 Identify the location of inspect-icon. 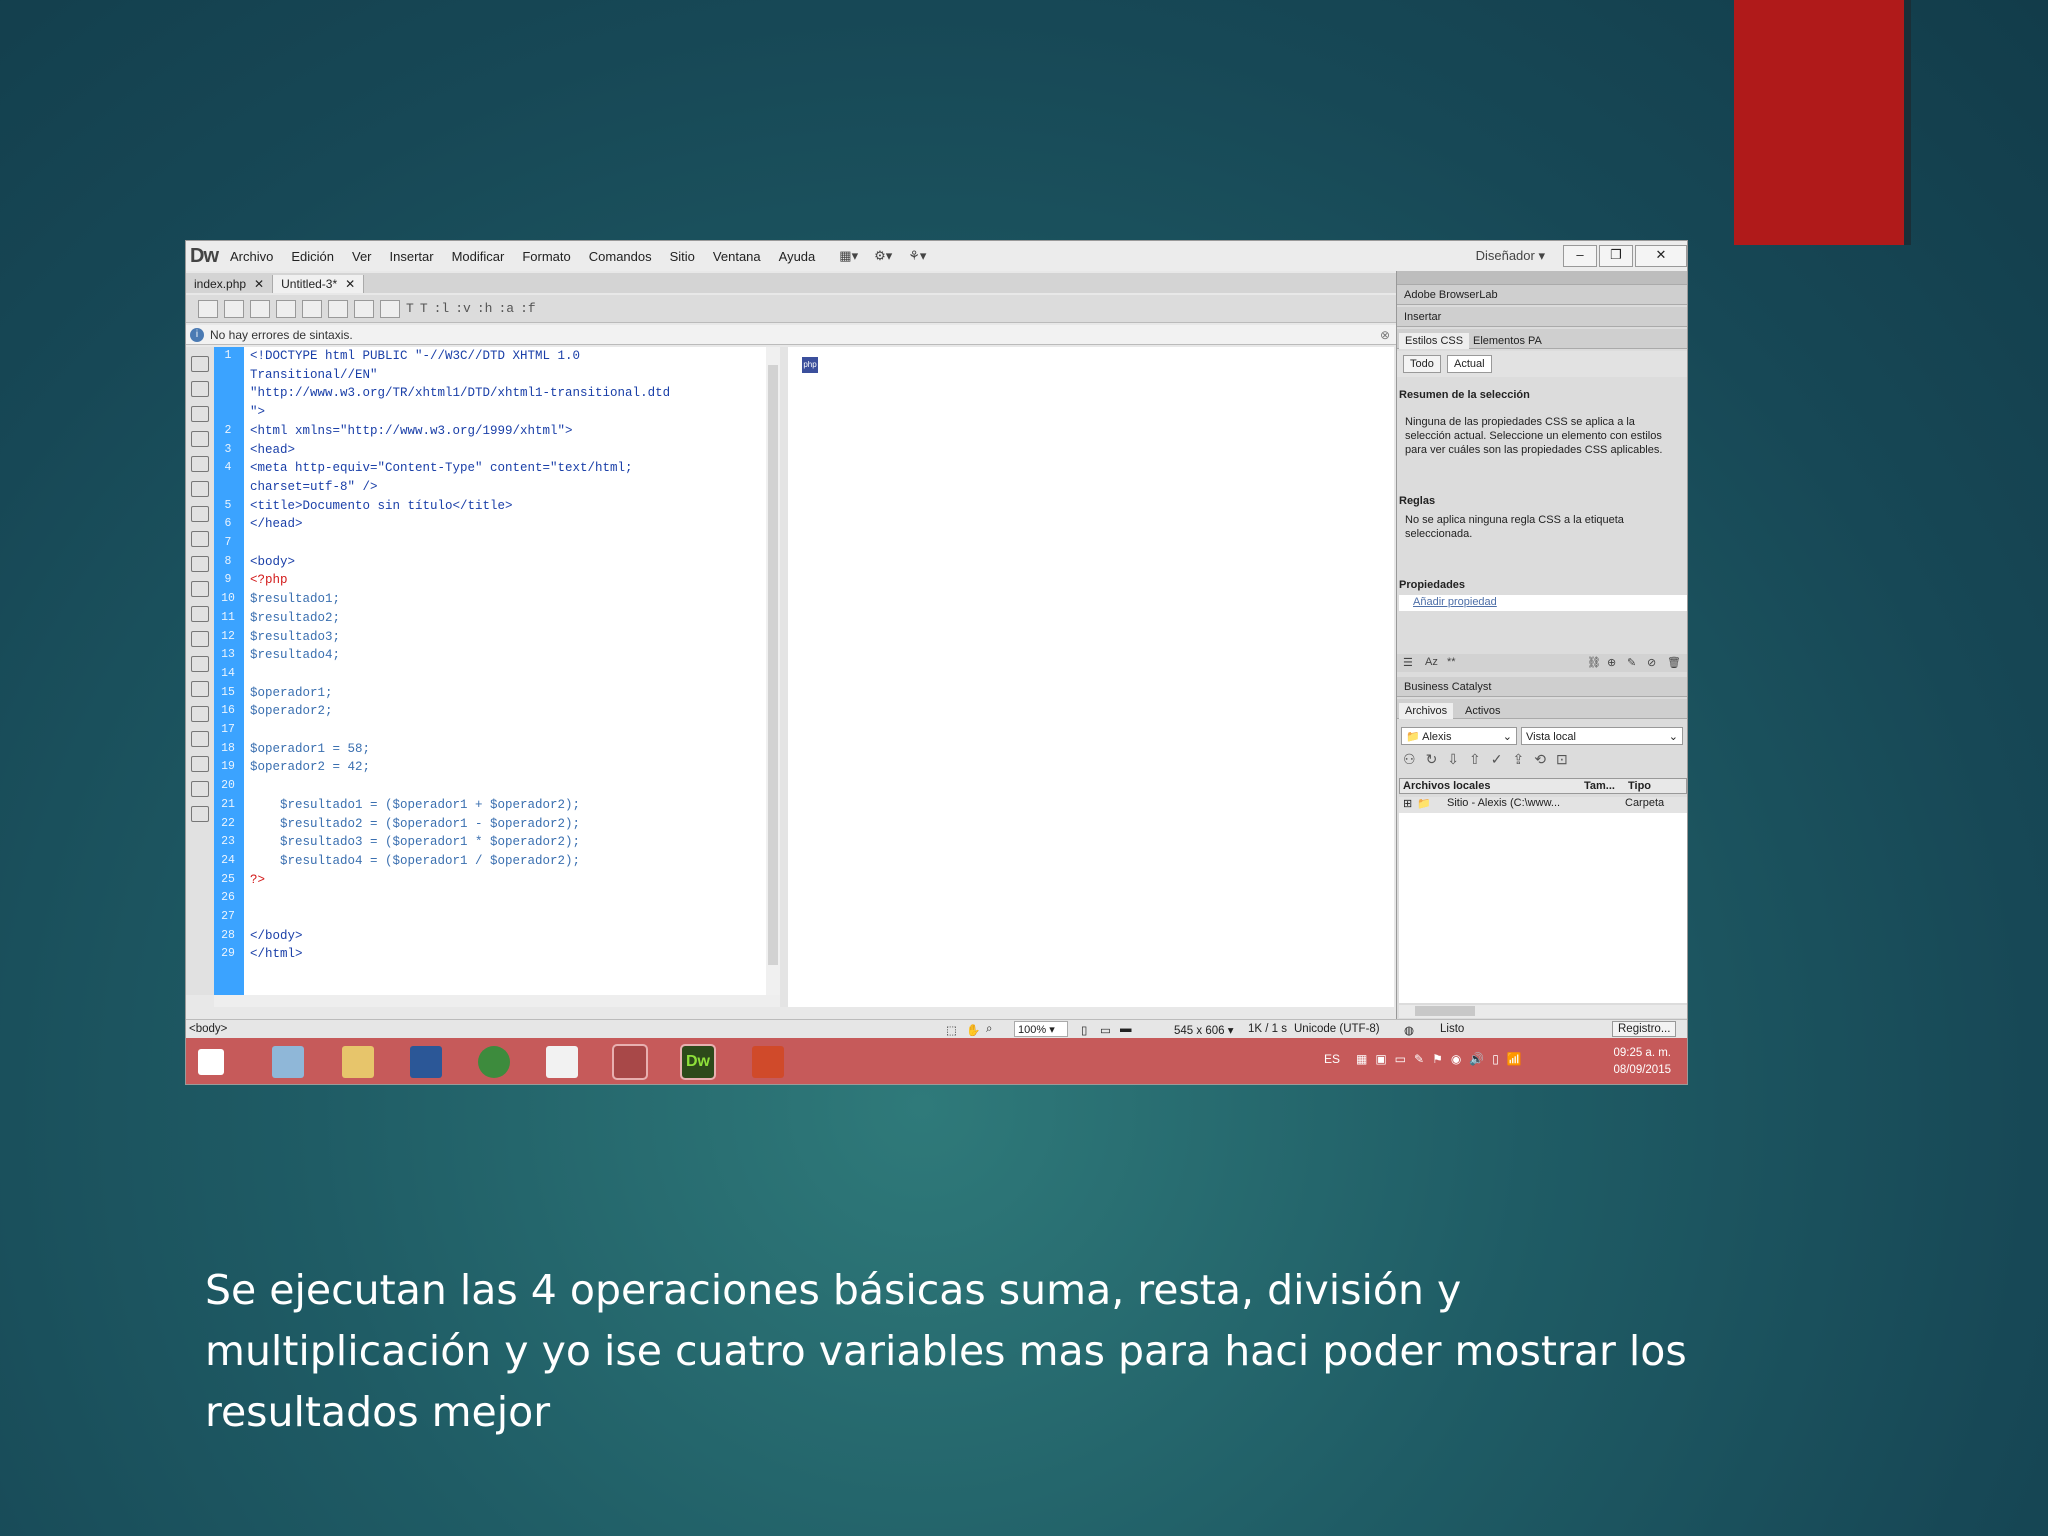
(312, 308).